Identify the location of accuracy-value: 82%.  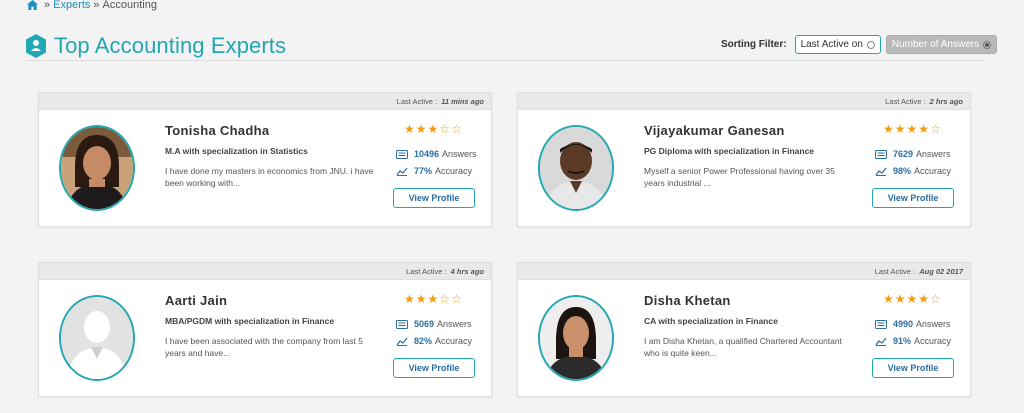
(423, 341).